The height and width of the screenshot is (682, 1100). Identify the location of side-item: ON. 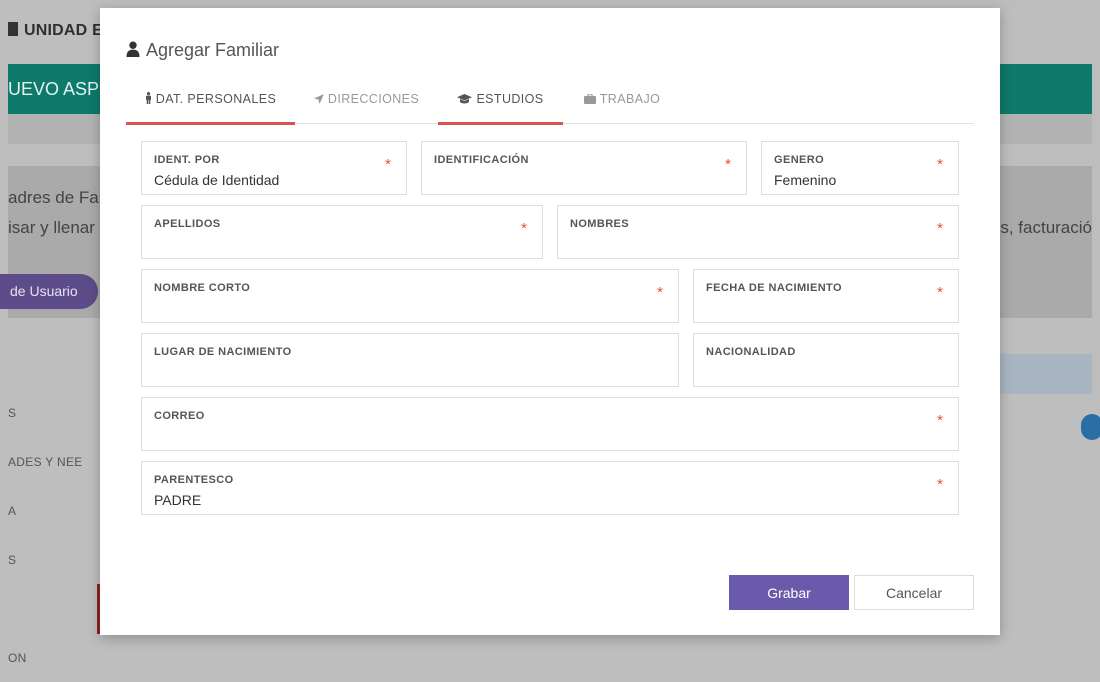
(17, 658).